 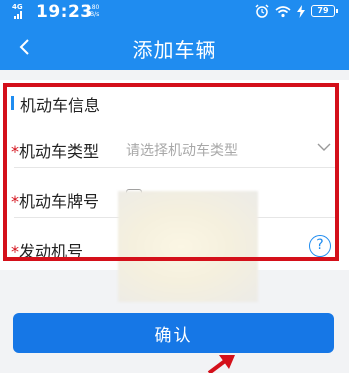 What do you see at coordinates (320, 246) in the screenshot?
I see `help-icon: ?` at bounding box center [320, 246].